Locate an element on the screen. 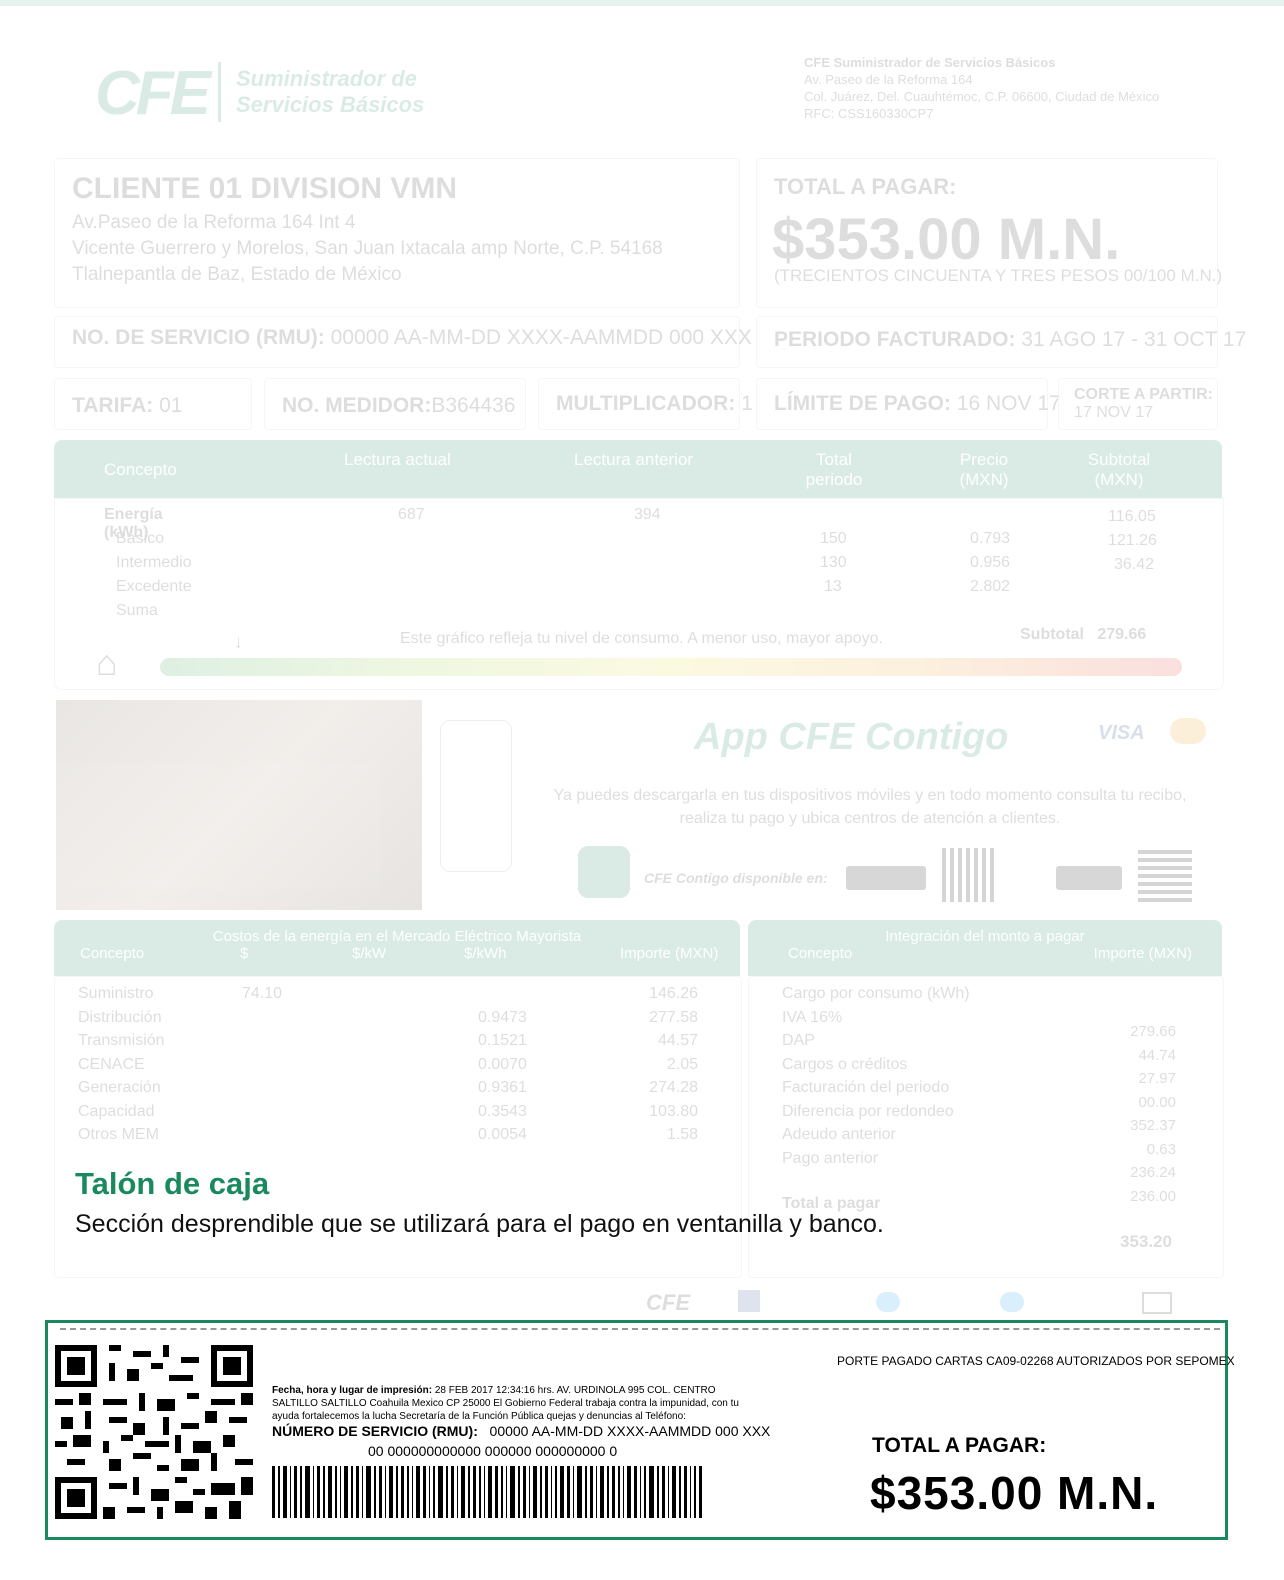 The width and height of the screenshot is (1284, 1580). medidor-label: NO. MEDIDOR: is located at coordinates (357, 405).